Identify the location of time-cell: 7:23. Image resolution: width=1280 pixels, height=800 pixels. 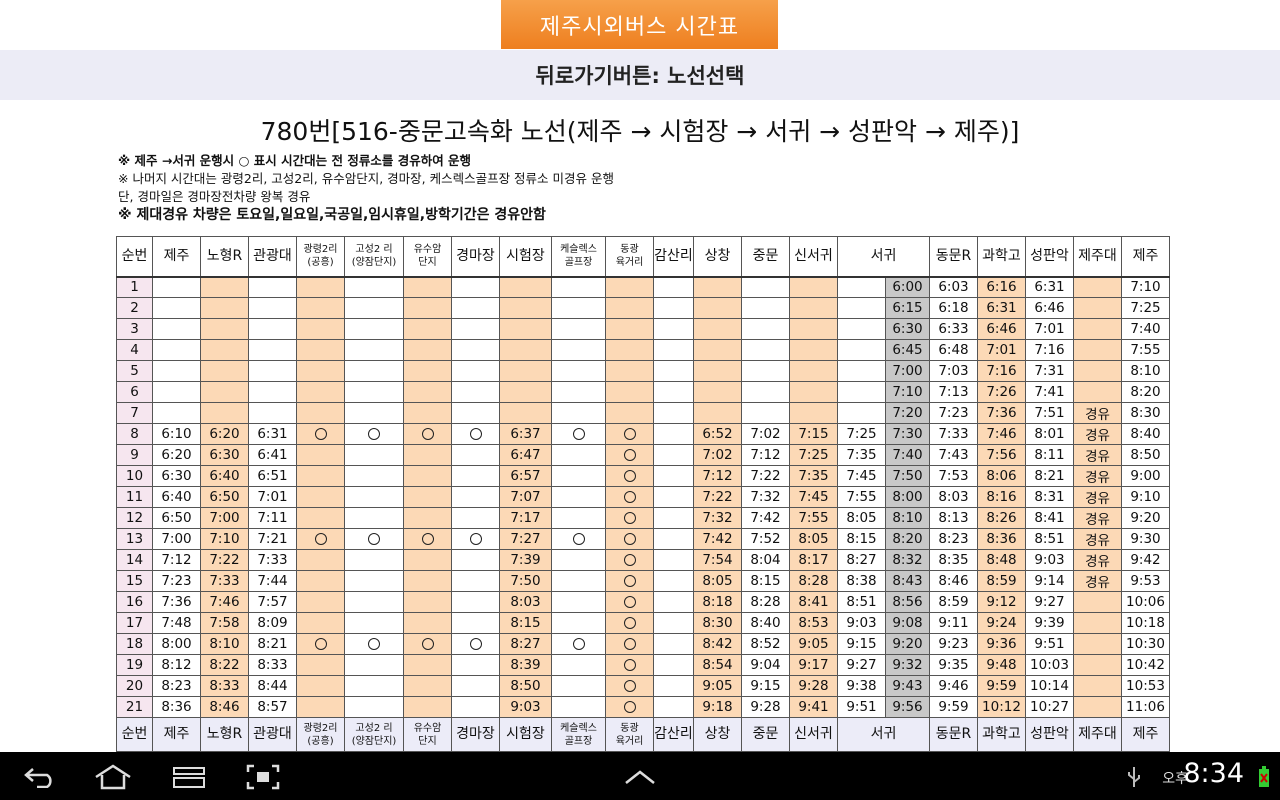
(176, 581).